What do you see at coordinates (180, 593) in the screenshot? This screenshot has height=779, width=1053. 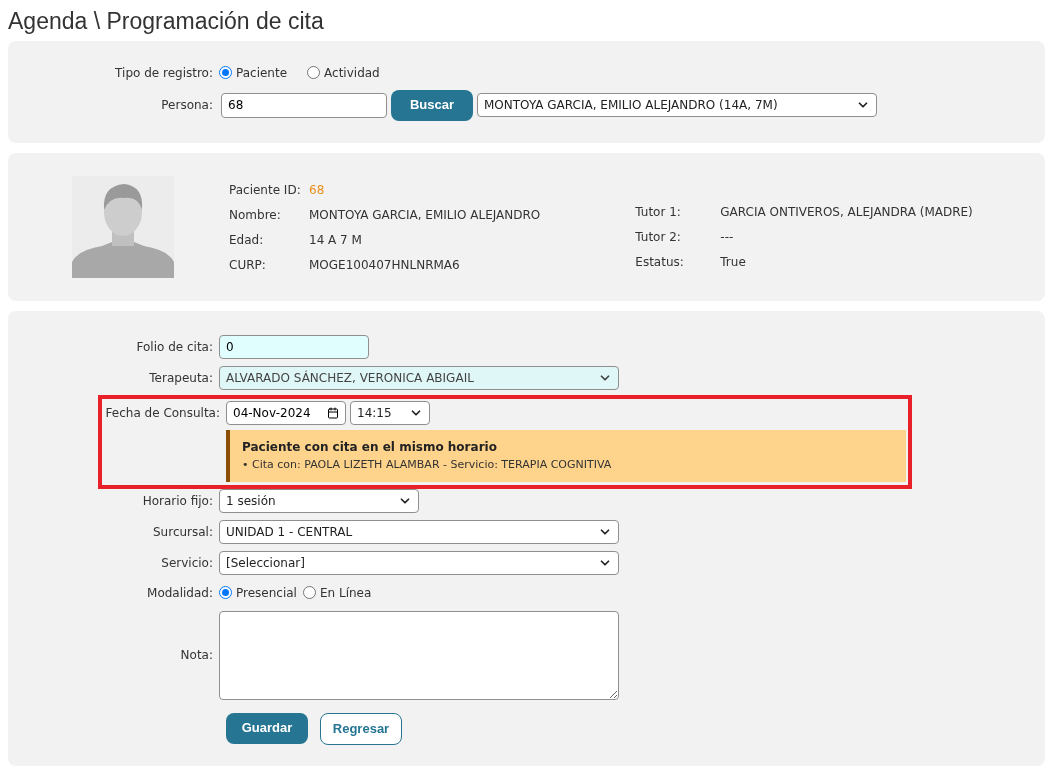 I see `field-label: Modalidad:` at bounding box center [180, 593].